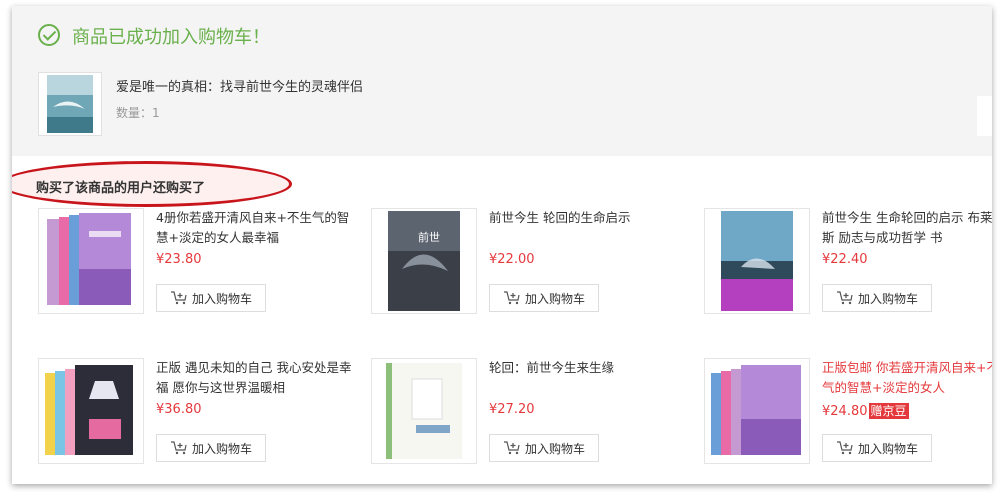  I want to click on product-price: ¥22.00, so click(512, 259).